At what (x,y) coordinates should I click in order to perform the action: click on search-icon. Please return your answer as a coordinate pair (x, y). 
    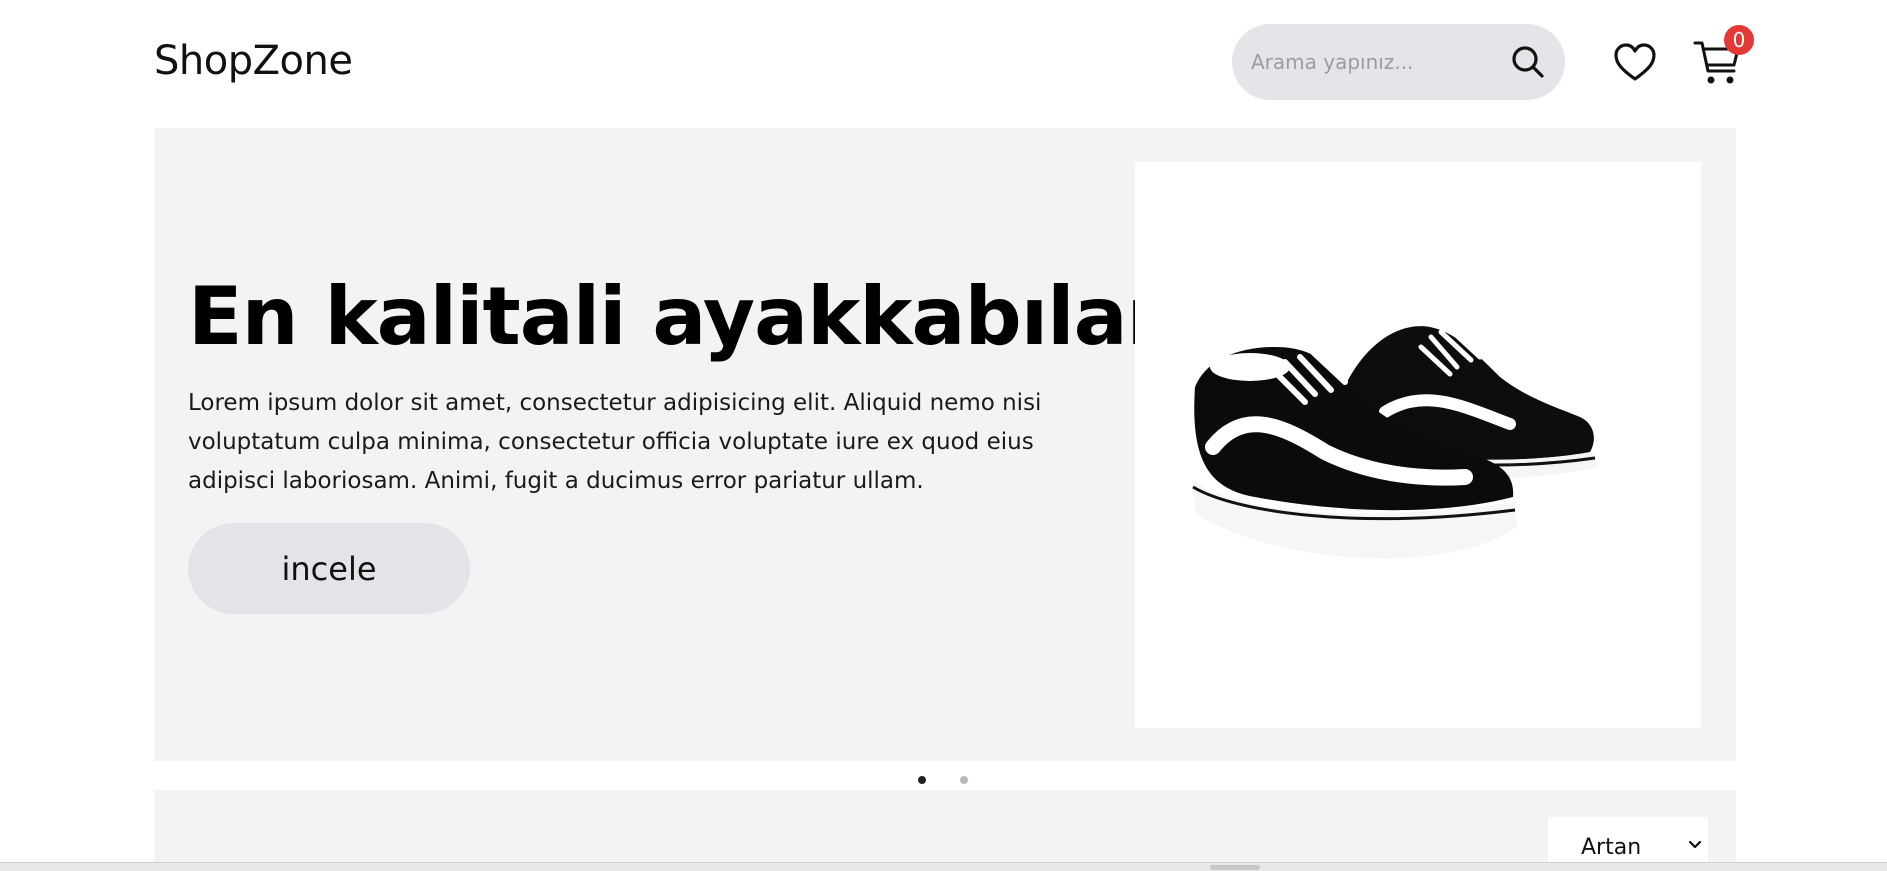
    Looking at the image, I should click on (1528, 62).